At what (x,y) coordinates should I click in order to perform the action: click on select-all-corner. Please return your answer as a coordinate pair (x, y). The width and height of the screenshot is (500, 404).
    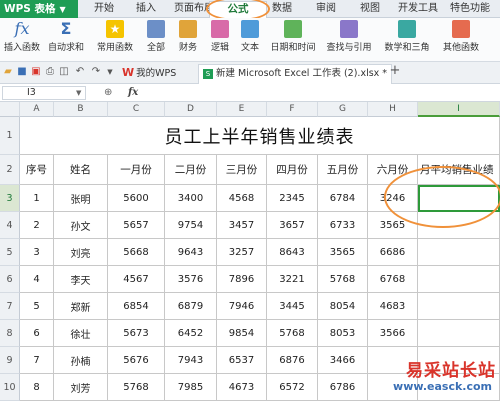
    Looking at the image, I should click on (10, 109).